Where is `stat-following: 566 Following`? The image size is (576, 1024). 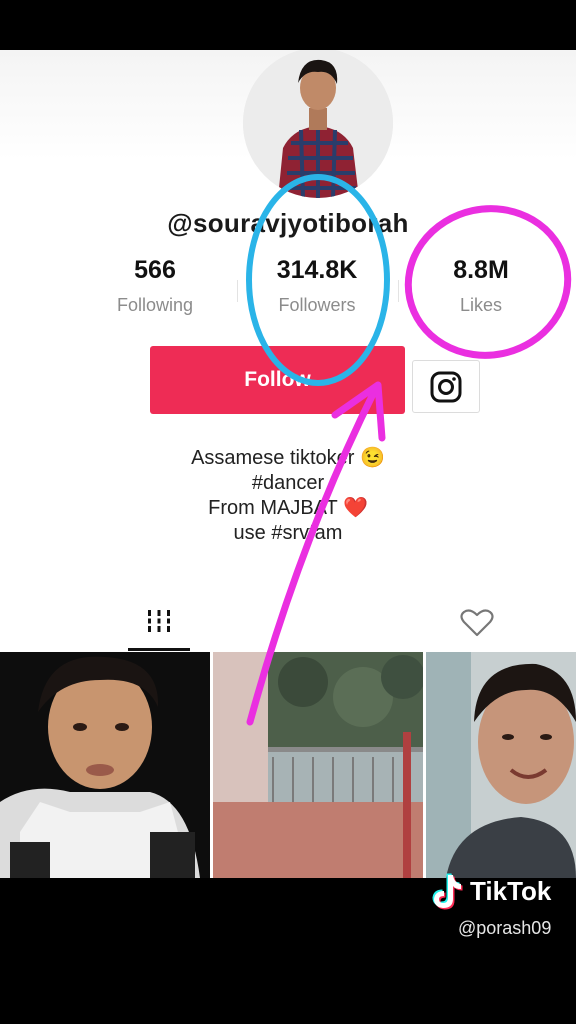
stat-following: 566 Following is located at coordinates (155, 286).